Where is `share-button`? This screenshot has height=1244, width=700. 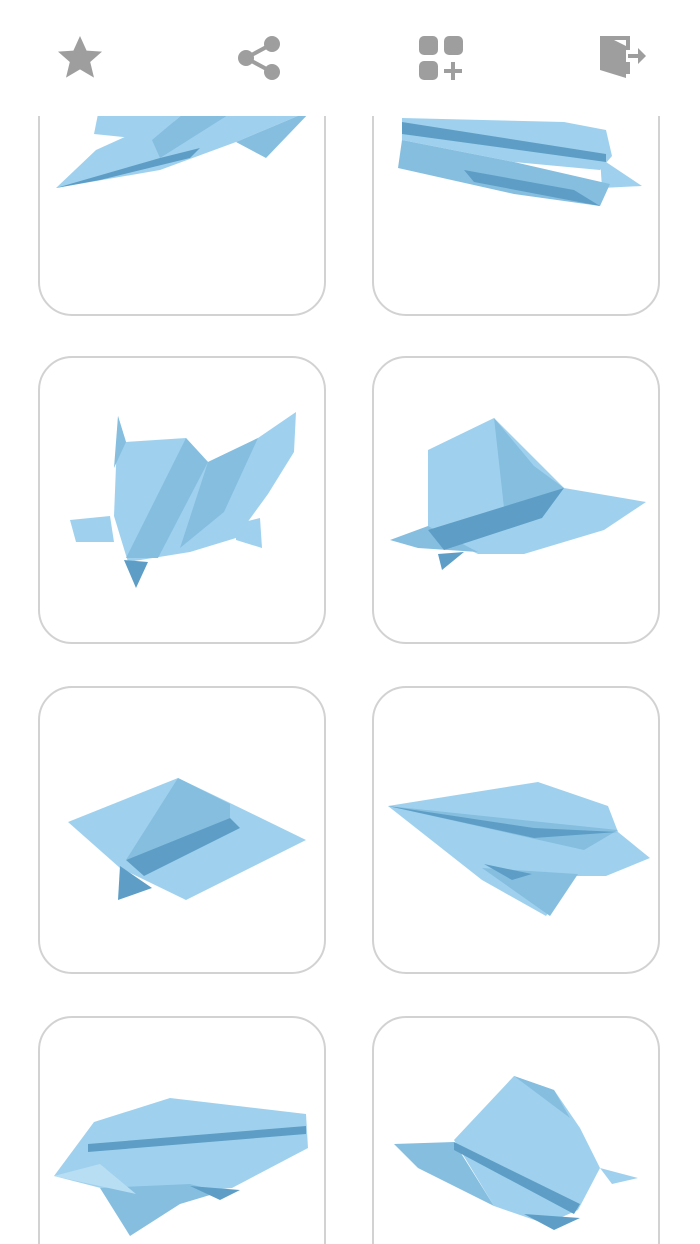 share-button is located at coordinates (258, 58).